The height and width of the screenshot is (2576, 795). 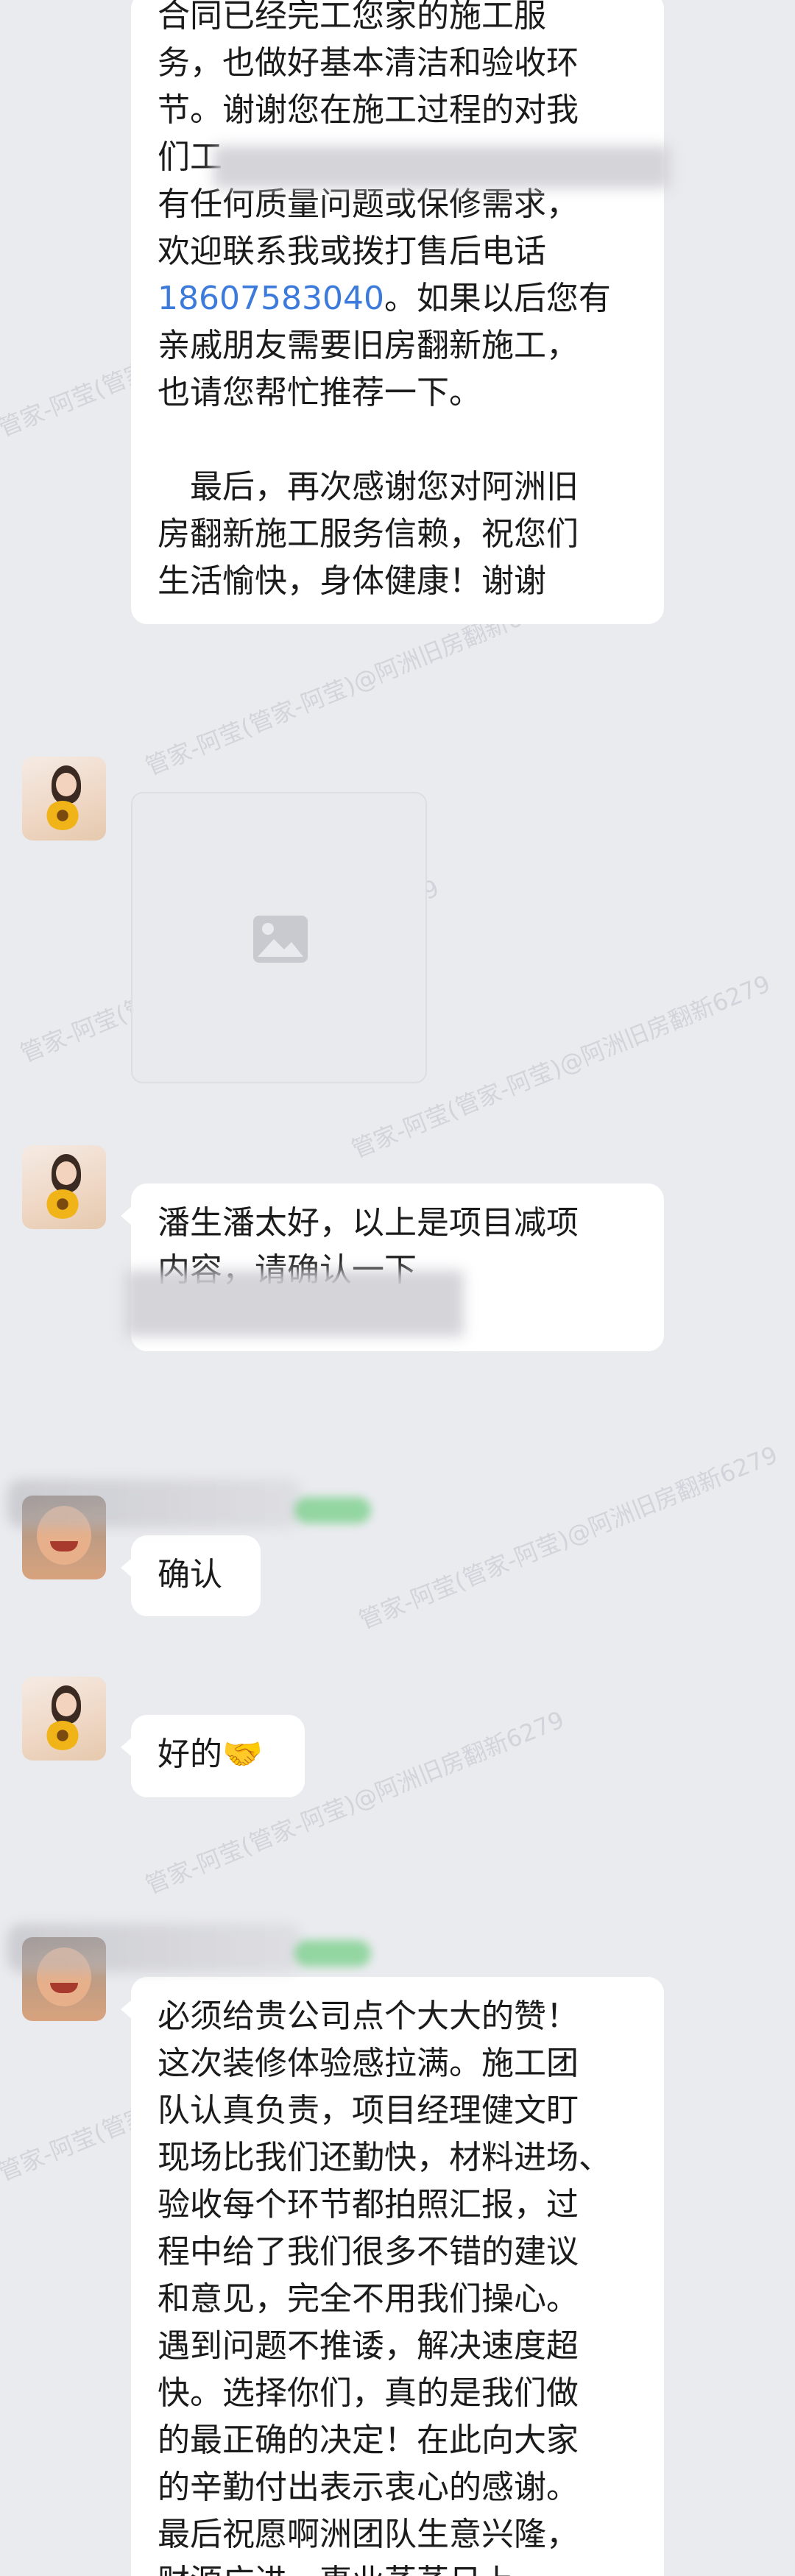 What do you see at coordinates (368, 110) in the screenshot?
I see `message-line: 节。谢谢您在施工过程的对我` at bounding box center [368, 110].